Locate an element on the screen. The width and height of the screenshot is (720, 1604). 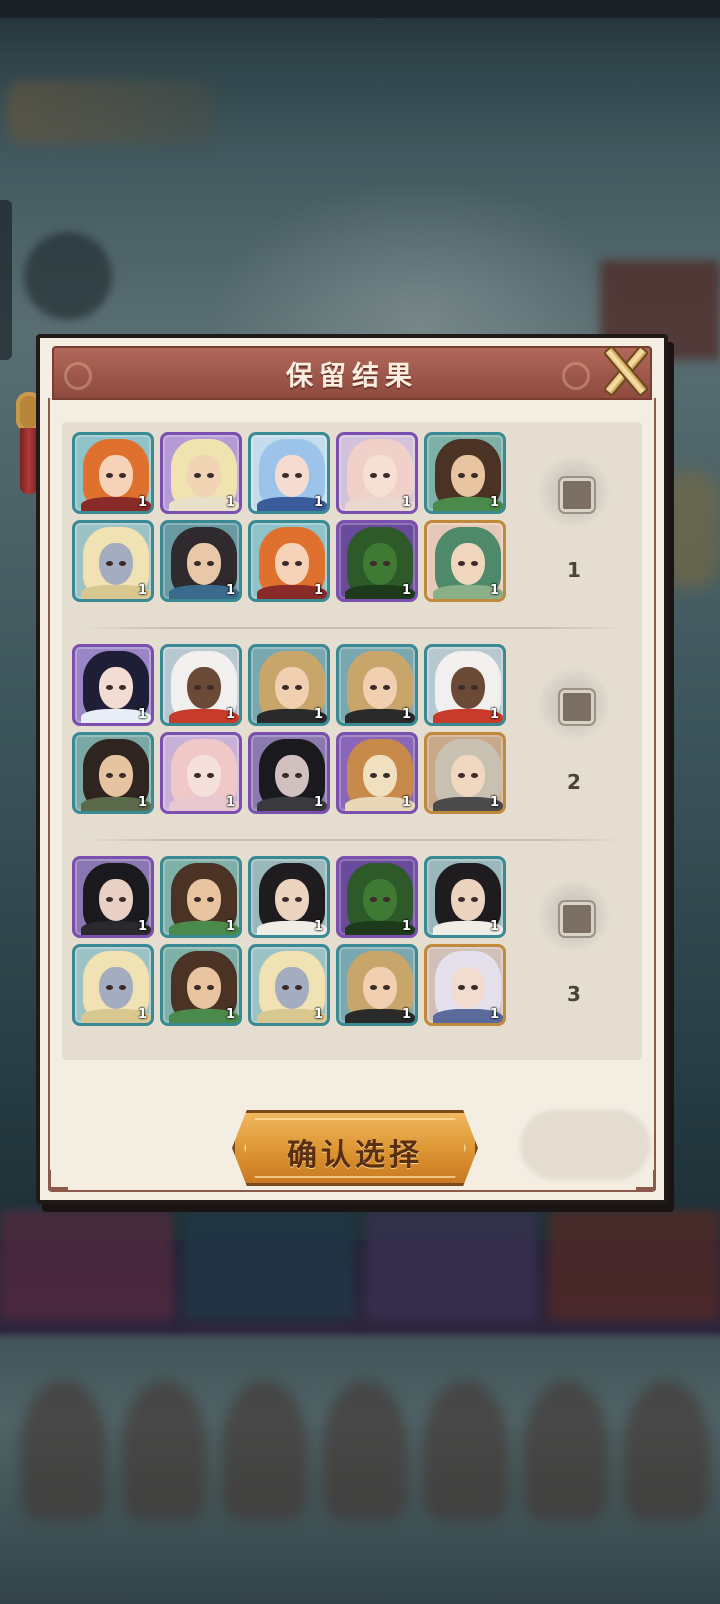
result-group-3: 1 1 1 1 1 1 1 1 1 1 3 is located at coordinates (352, 942).